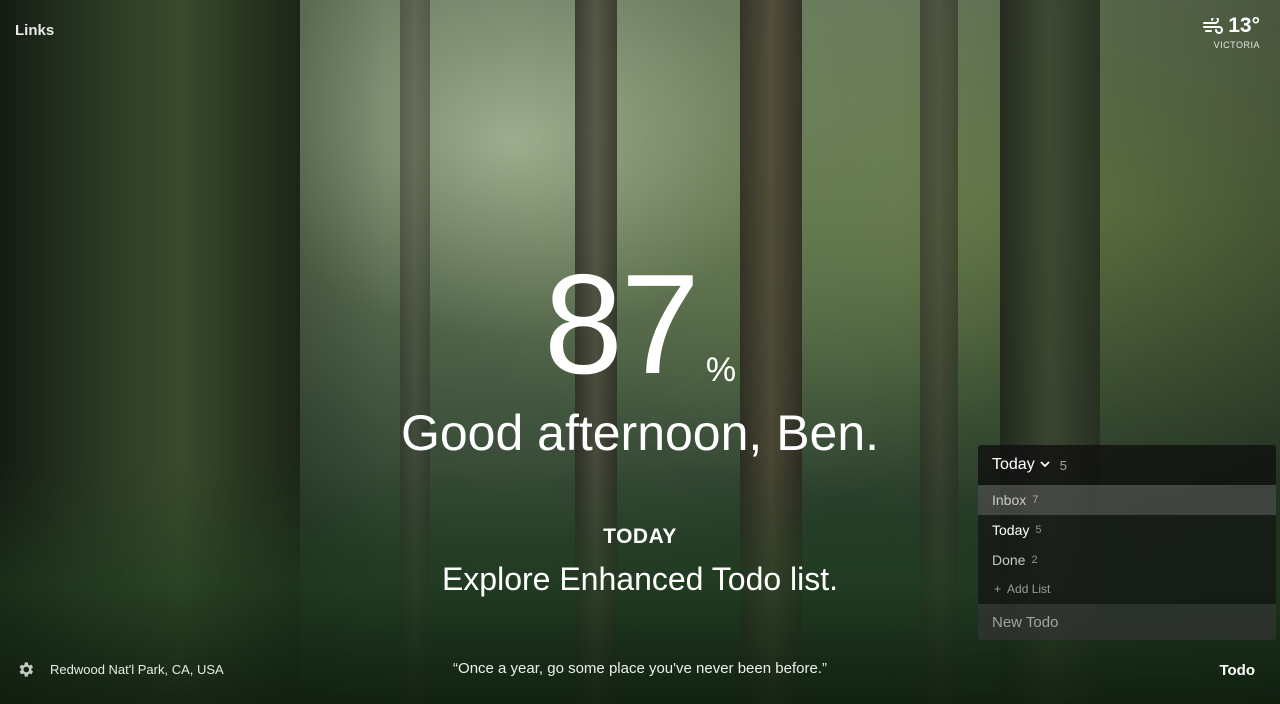 The image size is (1280, 704). I want to click on weather-widget: 13° VICTORIA, so click(1231, 32).